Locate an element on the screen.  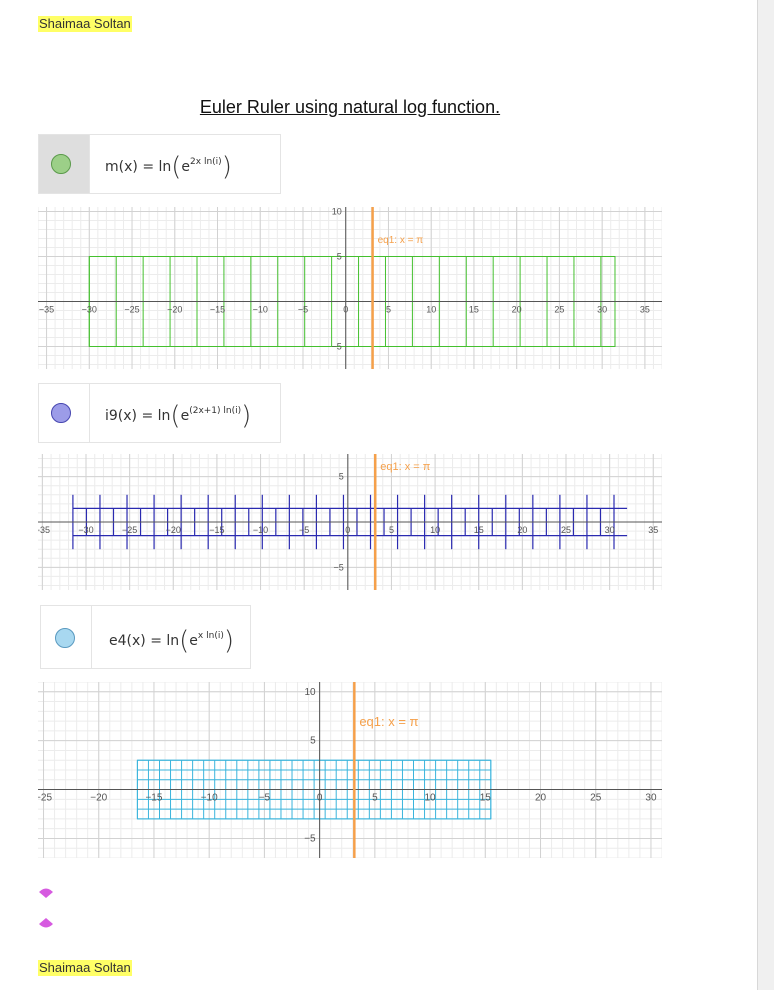
lightblue-circle-icon is located at coordinates (65, 638).